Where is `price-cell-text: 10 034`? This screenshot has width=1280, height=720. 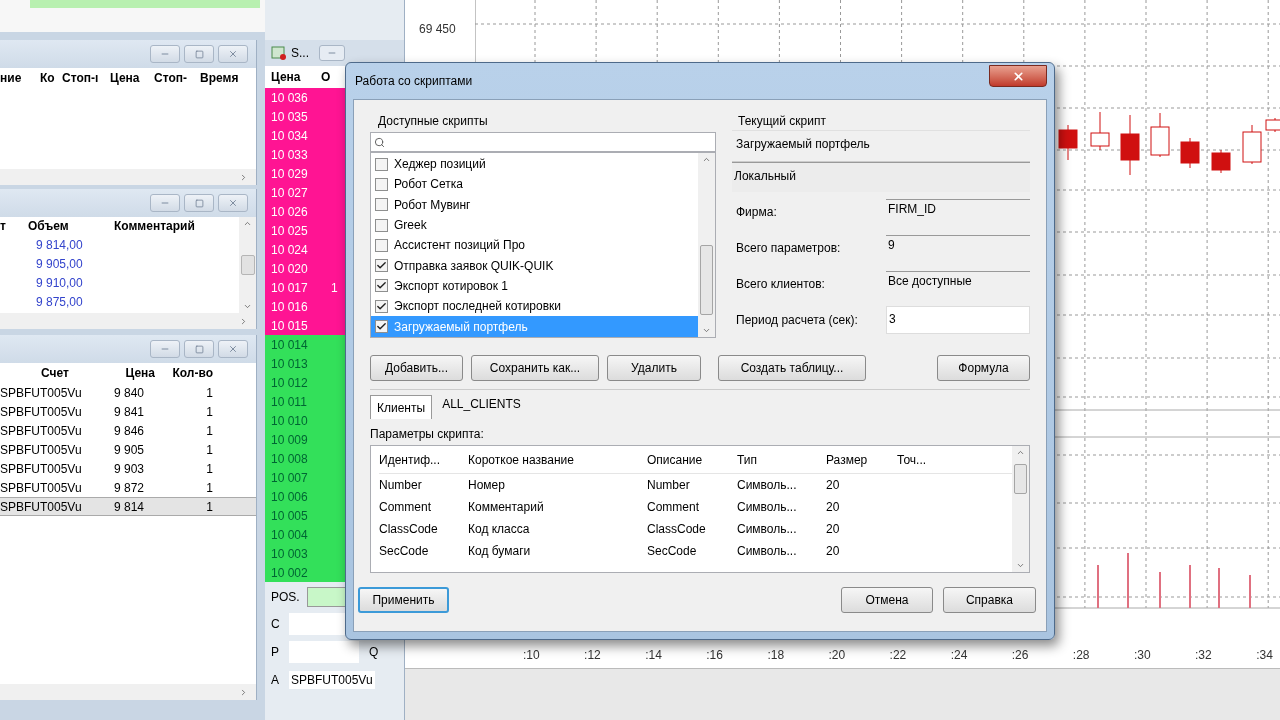 price-cell-text: 10 034 is located at coordinates (290, 136).